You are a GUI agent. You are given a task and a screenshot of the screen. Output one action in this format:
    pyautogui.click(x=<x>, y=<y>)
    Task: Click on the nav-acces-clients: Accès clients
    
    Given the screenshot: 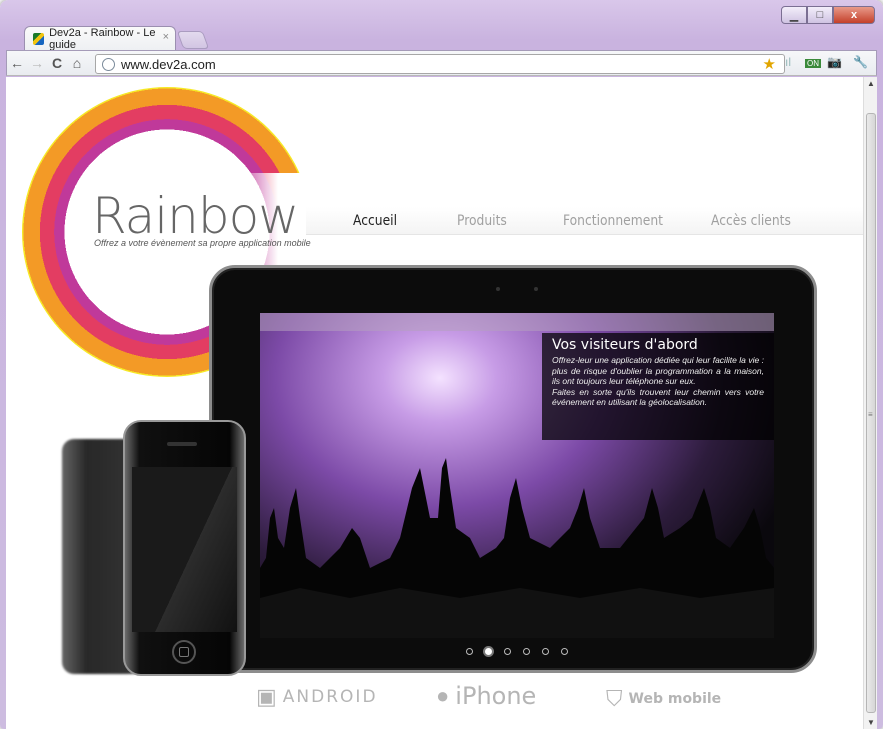 What is the action you would take?
    pyautogui.click(x=751, y=221)
    